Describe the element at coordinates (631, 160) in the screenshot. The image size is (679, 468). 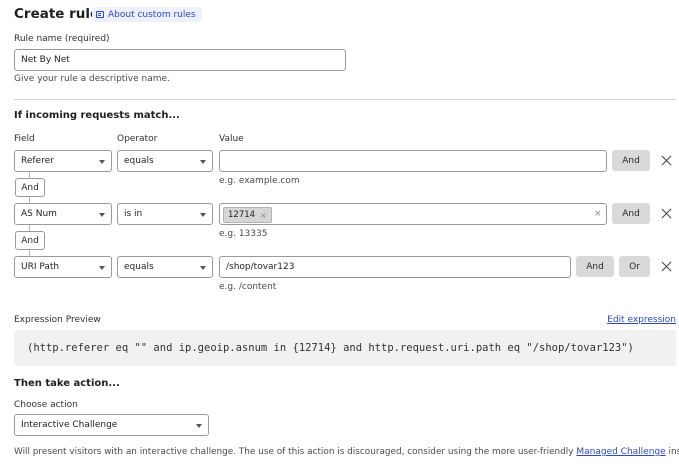
I see `and-button-1: And` at that location.